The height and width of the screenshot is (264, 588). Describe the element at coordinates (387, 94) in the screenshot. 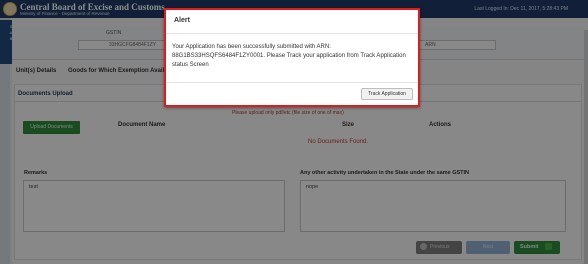

I see `track-application-button: Track Application` at that location.